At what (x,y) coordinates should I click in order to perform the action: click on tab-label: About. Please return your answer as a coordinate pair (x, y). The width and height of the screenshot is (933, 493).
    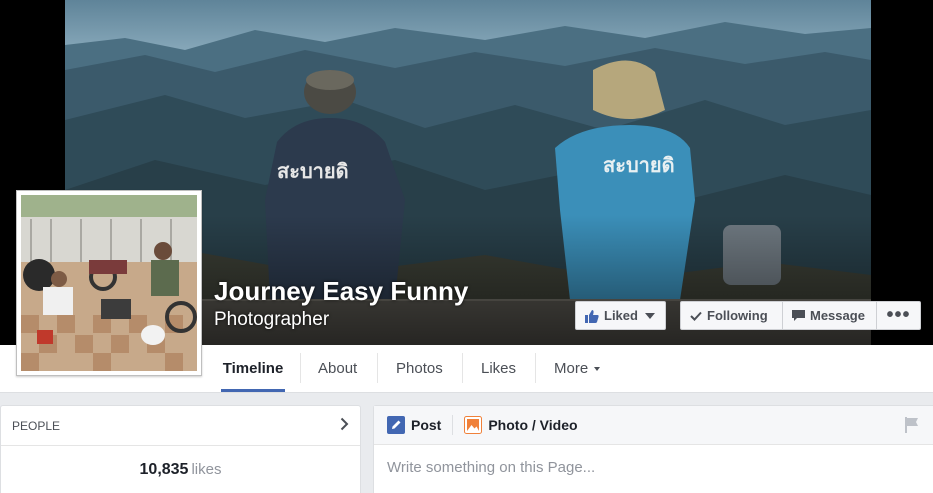
    Looking at the image, I should click on (338, 368).